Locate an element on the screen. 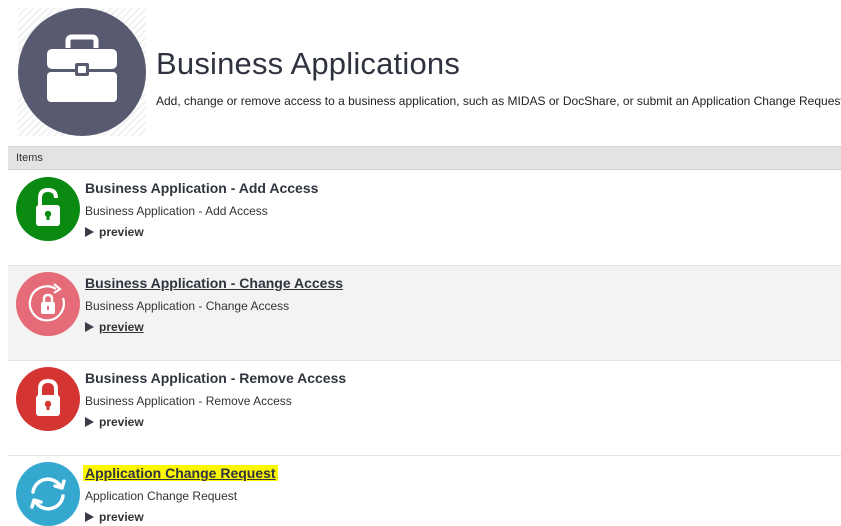 Image resolution: width=841 pixels, height=526 pixels. item-title: Business Application - Change Access is located at coordinates (214, 283).